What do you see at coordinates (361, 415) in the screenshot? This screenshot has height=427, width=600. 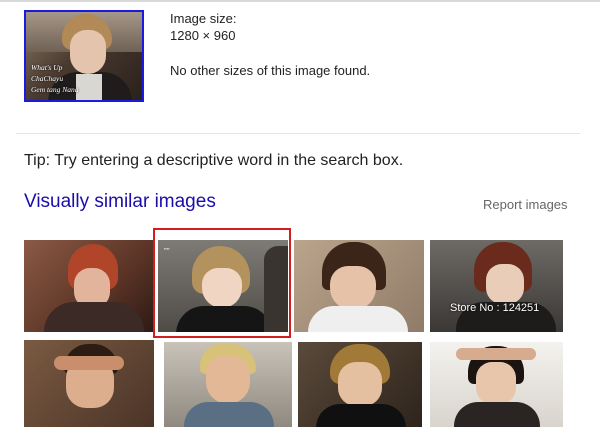 I see `similar-image-7-jacket` at bounding box center [361, 415].